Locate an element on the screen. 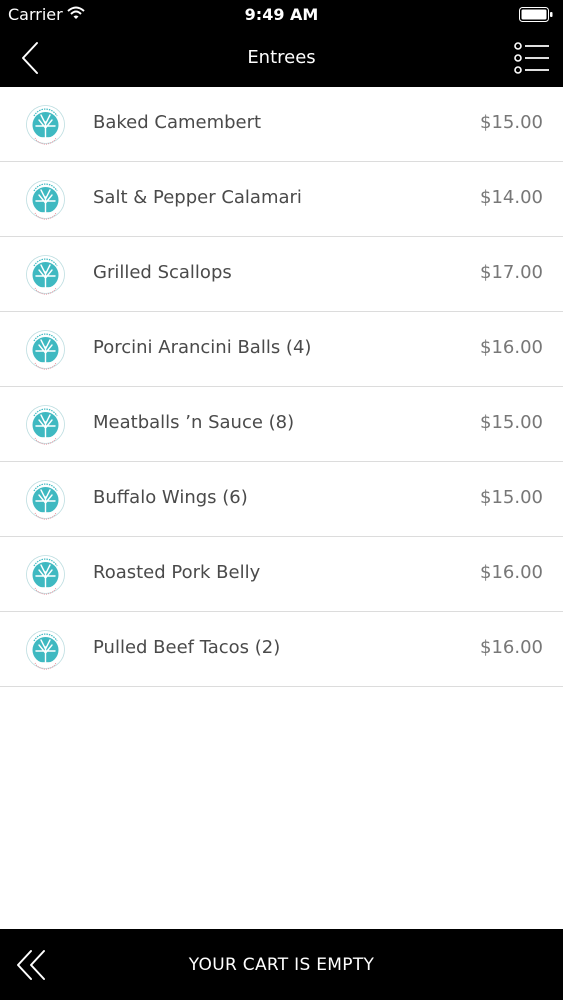 This screenshot has width=563, height=1000. menu-item-row: Buffalo Wings (6) $15.00 is located at coordinates (281, 499).